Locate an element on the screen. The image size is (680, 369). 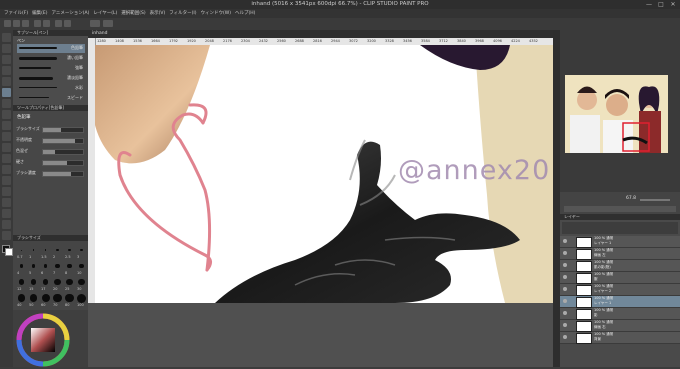
open-file-icon is located at coordinates (16, 23).